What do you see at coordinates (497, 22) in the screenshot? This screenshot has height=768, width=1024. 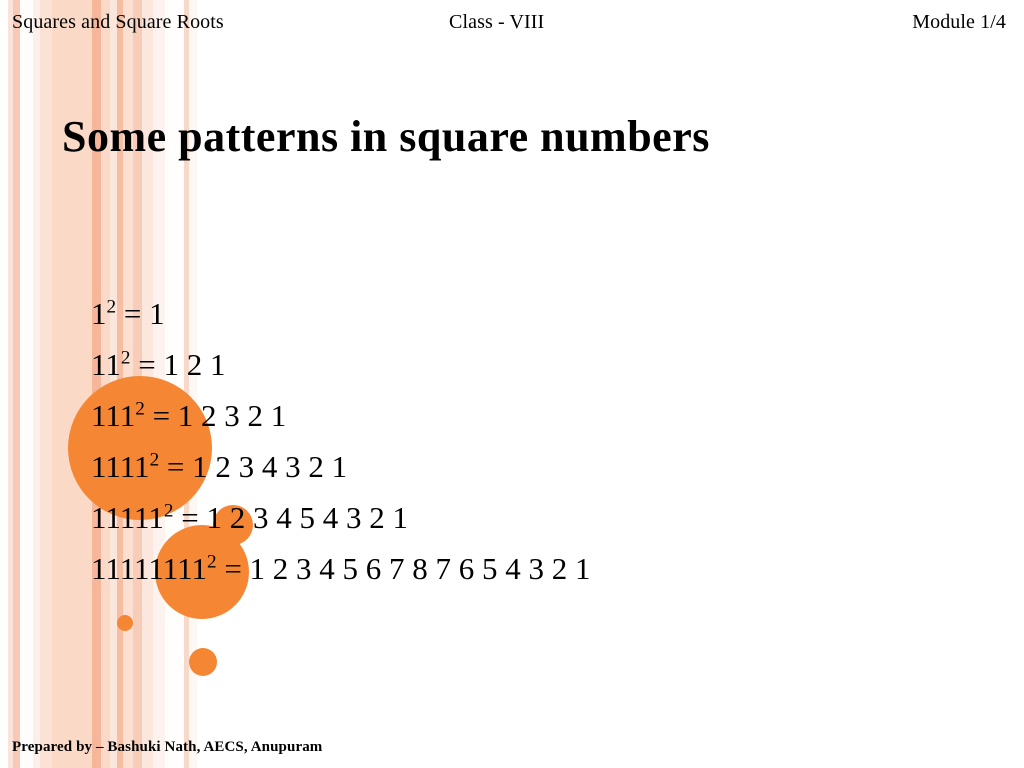 I see `header-class: Class - VIII` at bounding box center [497, 22].